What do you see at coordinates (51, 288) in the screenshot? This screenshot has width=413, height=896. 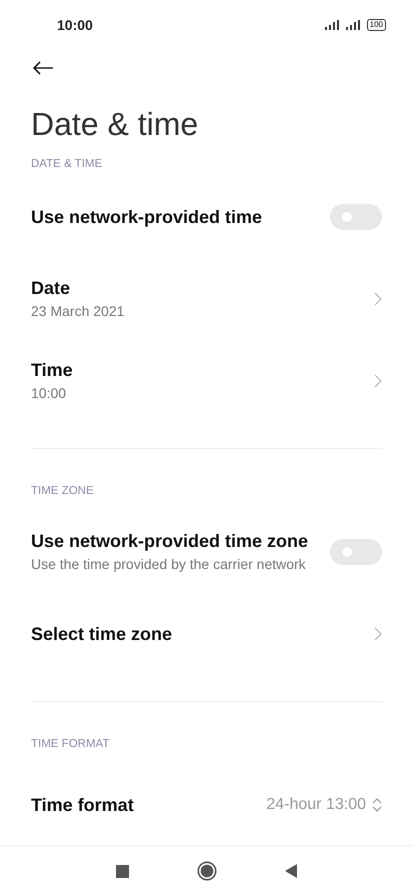 I see `setting-title: Date` at bounding box center [51, 288].